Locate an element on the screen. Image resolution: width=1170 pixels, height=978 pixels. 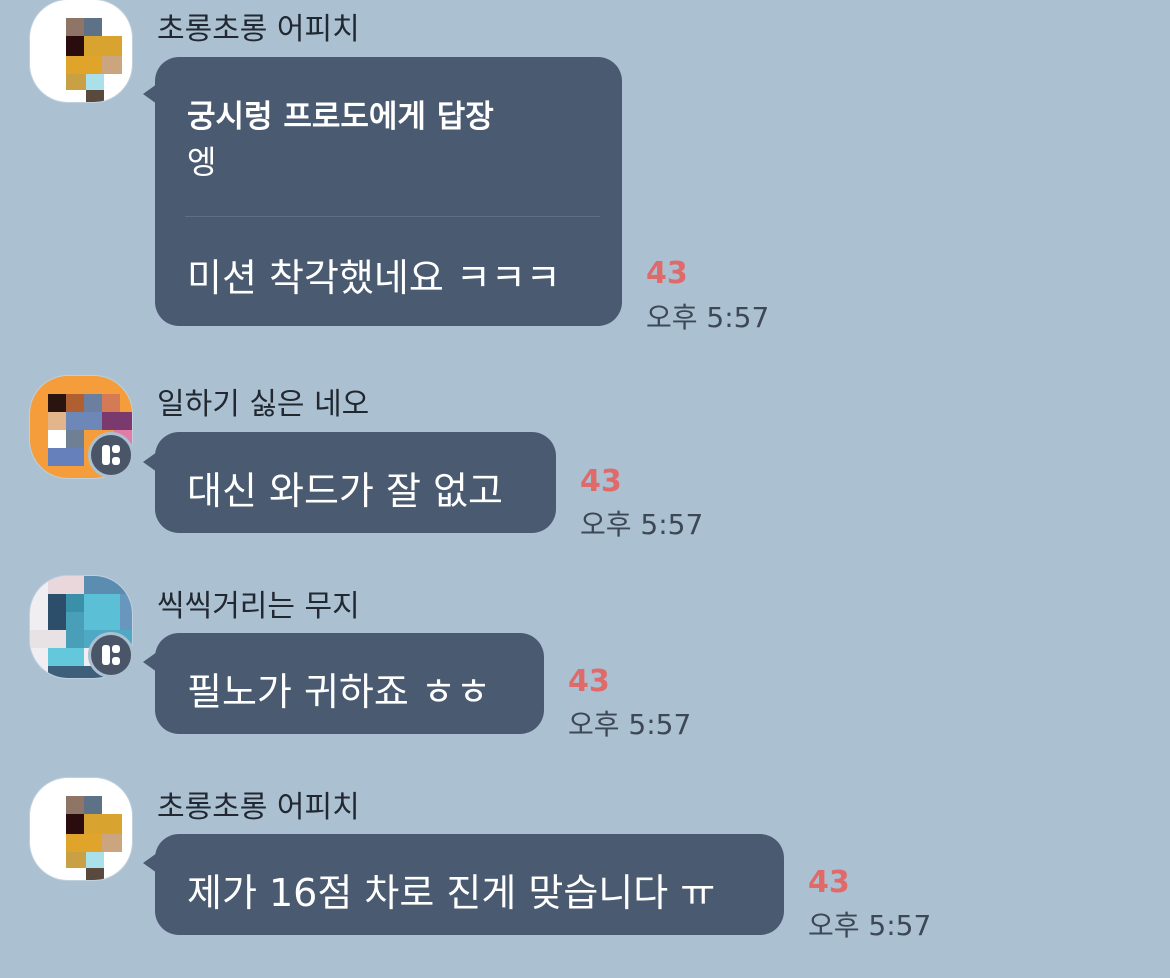
message-bubble: 대신 와드가 잘 없고 is located at coordinates (355, 482).